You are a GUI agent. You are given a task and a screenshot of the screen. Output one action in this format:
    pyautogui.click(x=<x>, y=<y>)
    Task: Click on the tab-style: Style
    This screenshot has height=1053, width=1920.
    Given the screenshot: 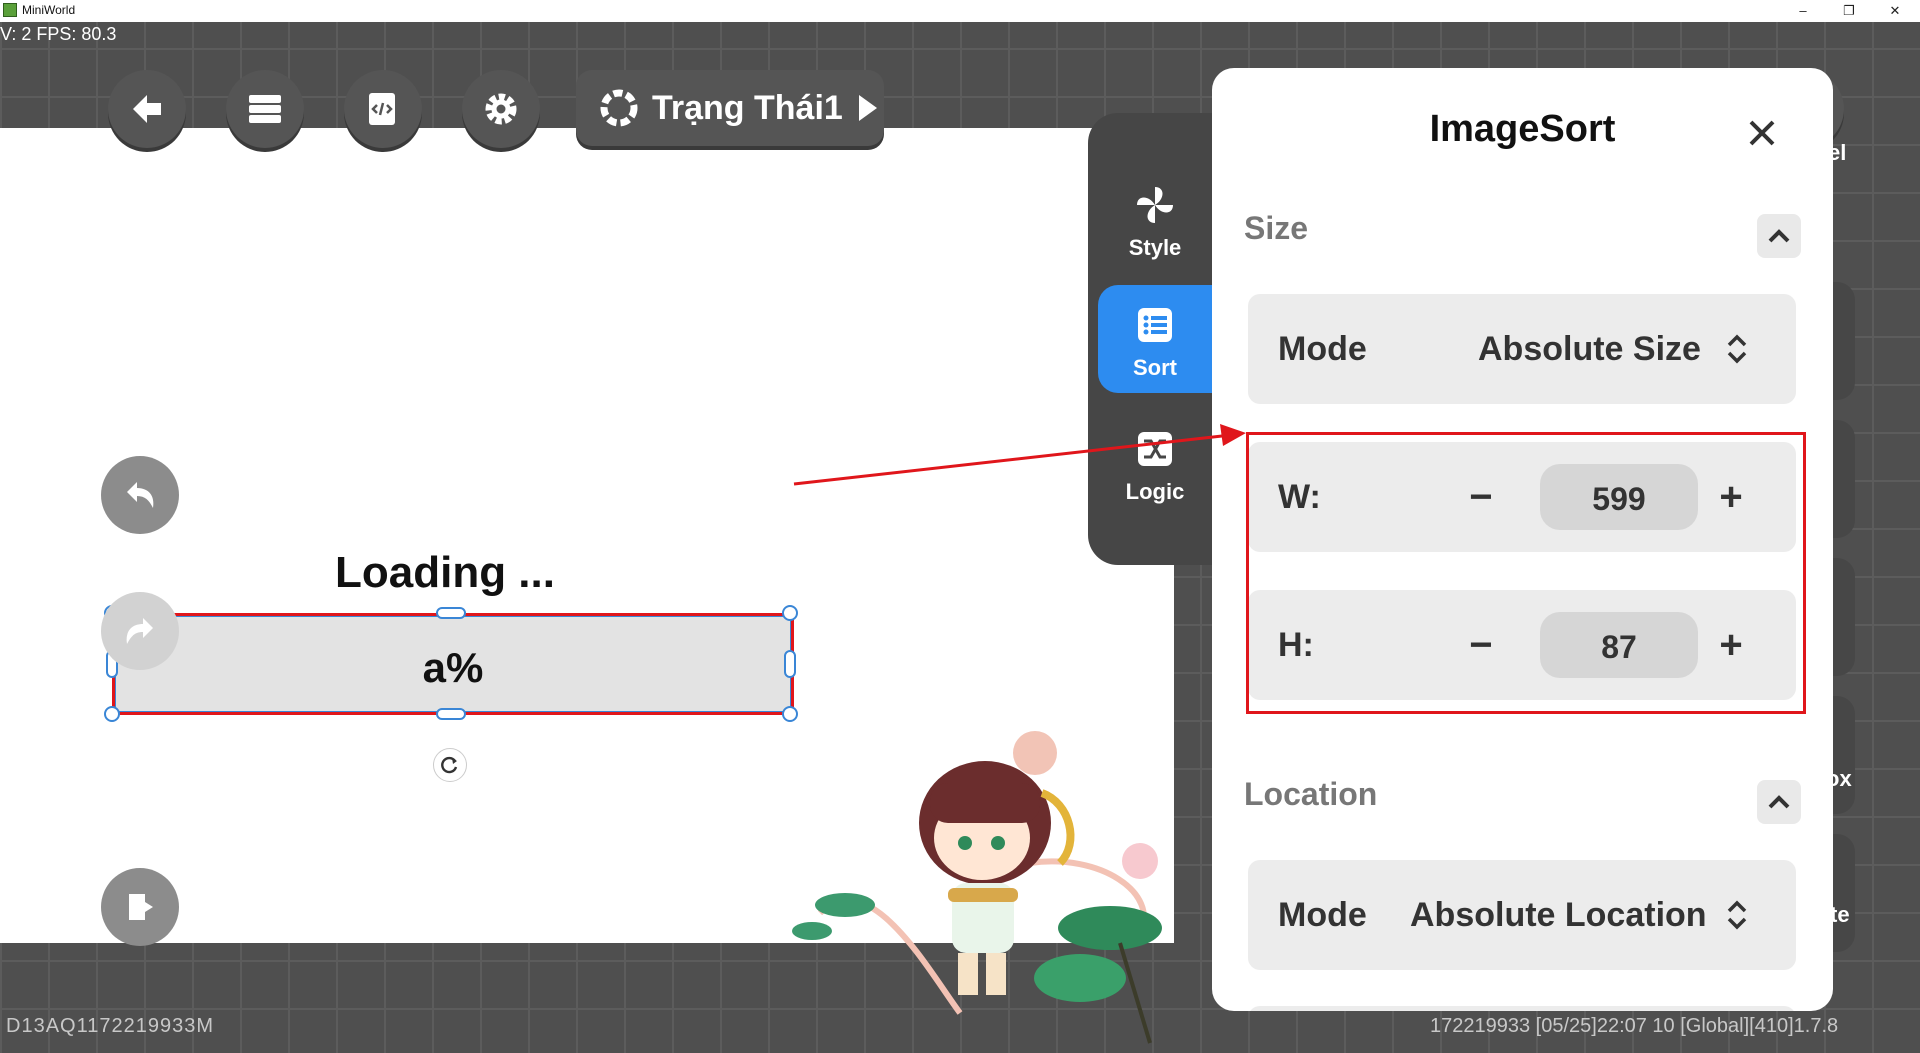 What is the action you would take?
    pyautogui.click(x=1155, y=219)
    